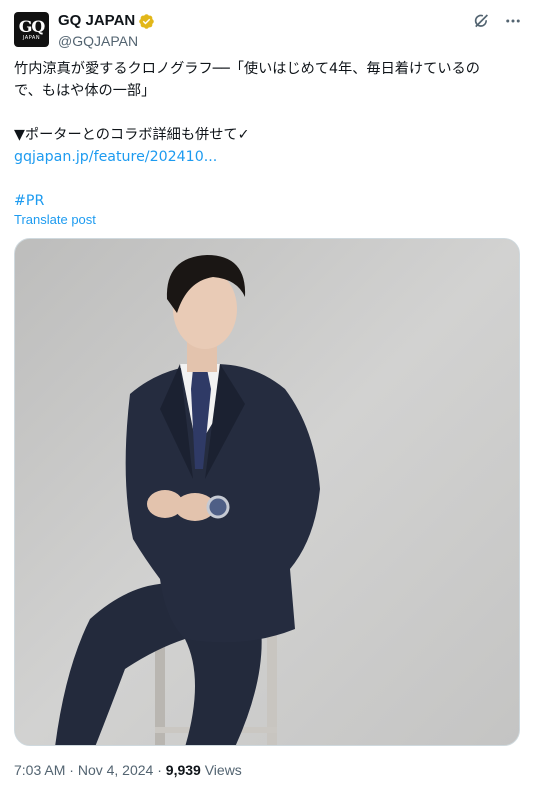 This screenshot has width=534, height=791. I want to click on grok-icon, so click(481, 21).